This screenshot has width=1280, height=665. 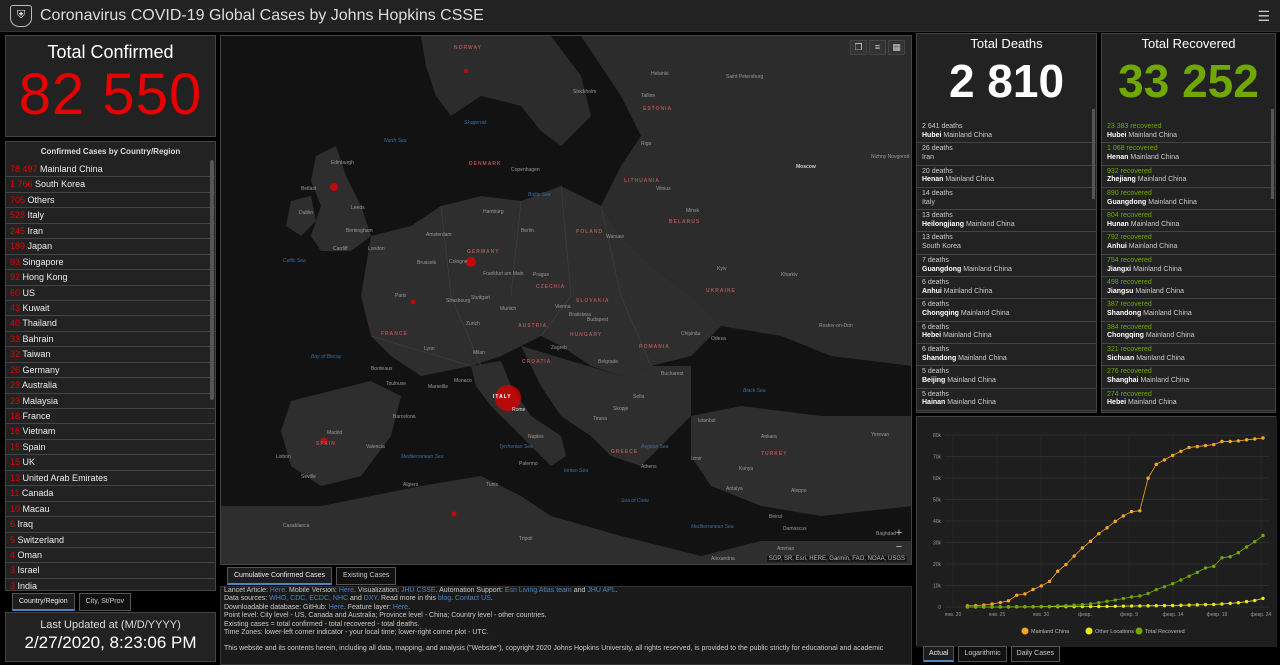 I want to click on deaths-list-item: 26 deaths Iran, so click(x=1006, y=154).